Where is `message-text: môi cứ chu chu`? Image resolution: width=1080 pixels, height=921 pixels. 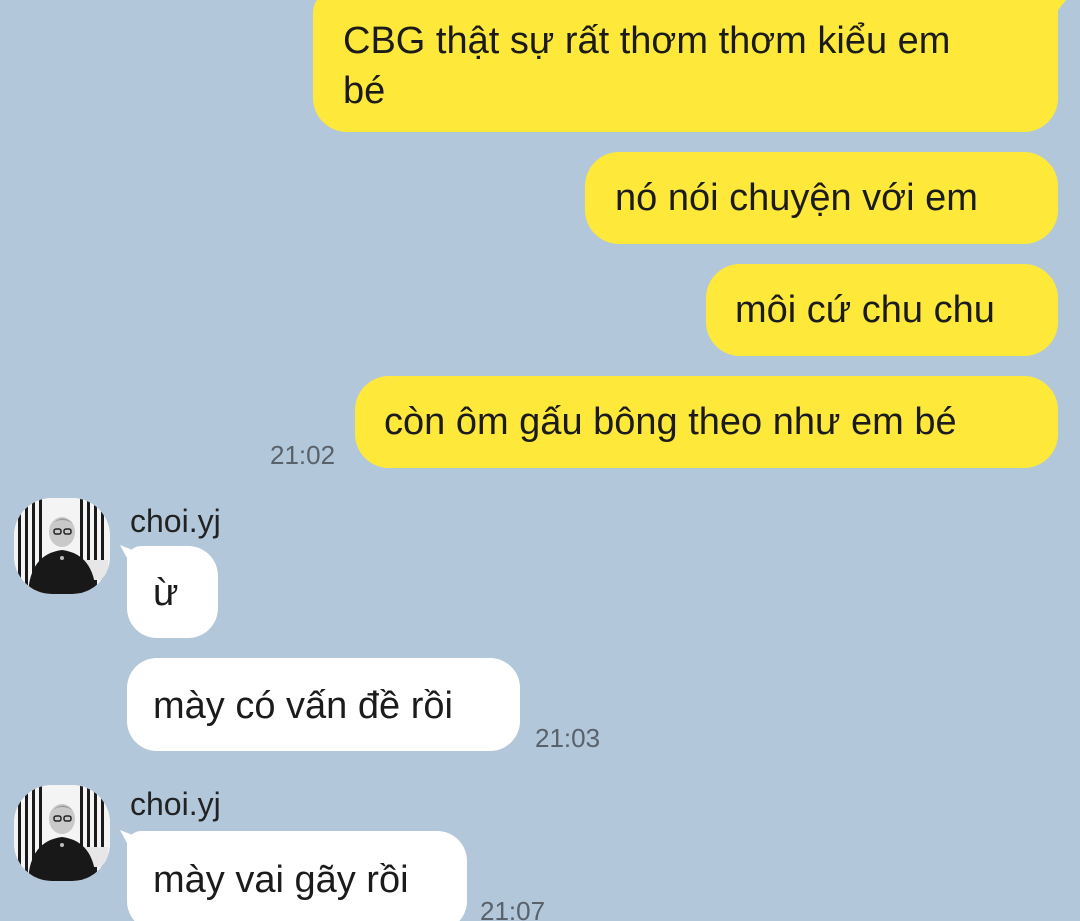
message-text: môi cứ chu chu is located at coordinates (865, 310).